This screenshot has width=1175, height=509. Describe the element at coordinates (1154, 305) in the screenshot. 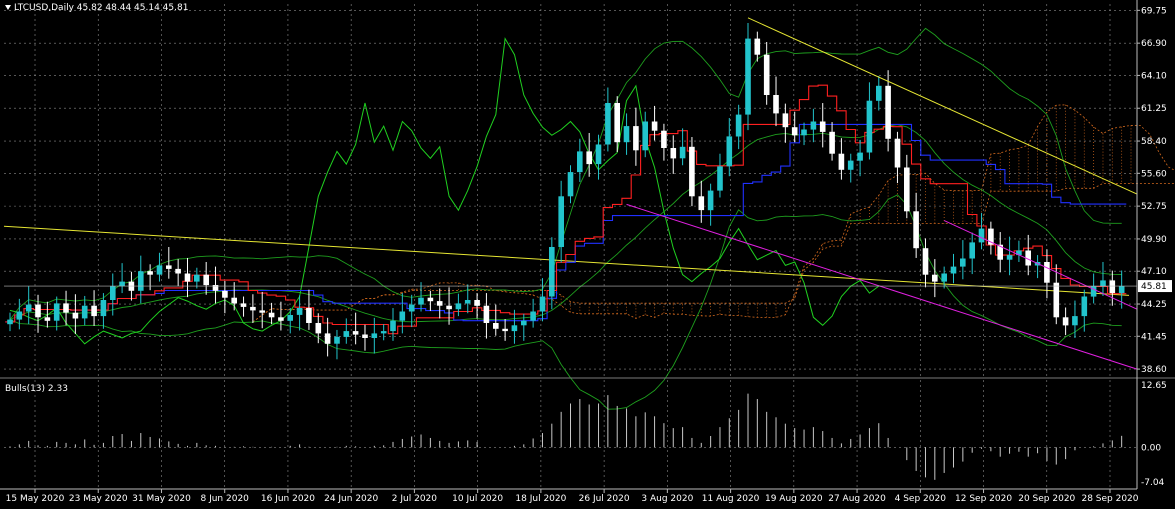

I see `y-tick-label: 44.25` at that location.